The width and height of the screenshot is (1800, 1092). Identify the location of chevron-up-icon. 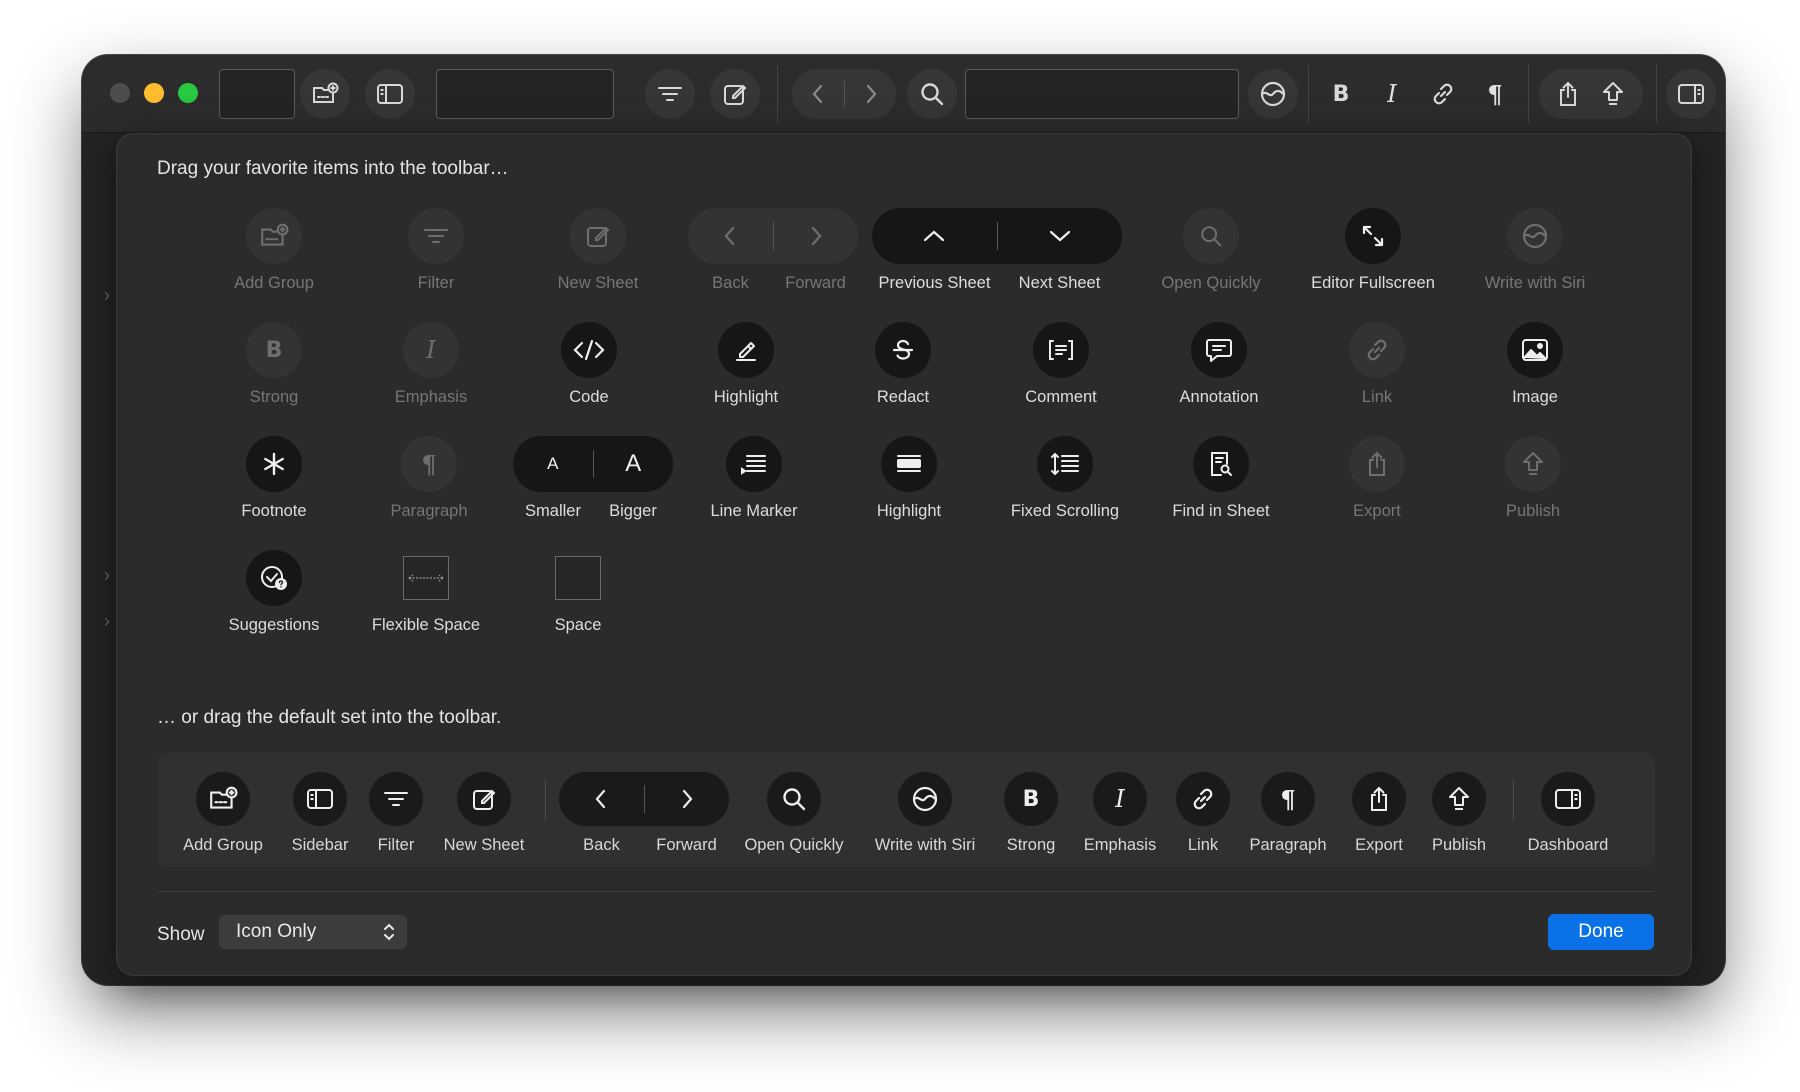
(934, 236).